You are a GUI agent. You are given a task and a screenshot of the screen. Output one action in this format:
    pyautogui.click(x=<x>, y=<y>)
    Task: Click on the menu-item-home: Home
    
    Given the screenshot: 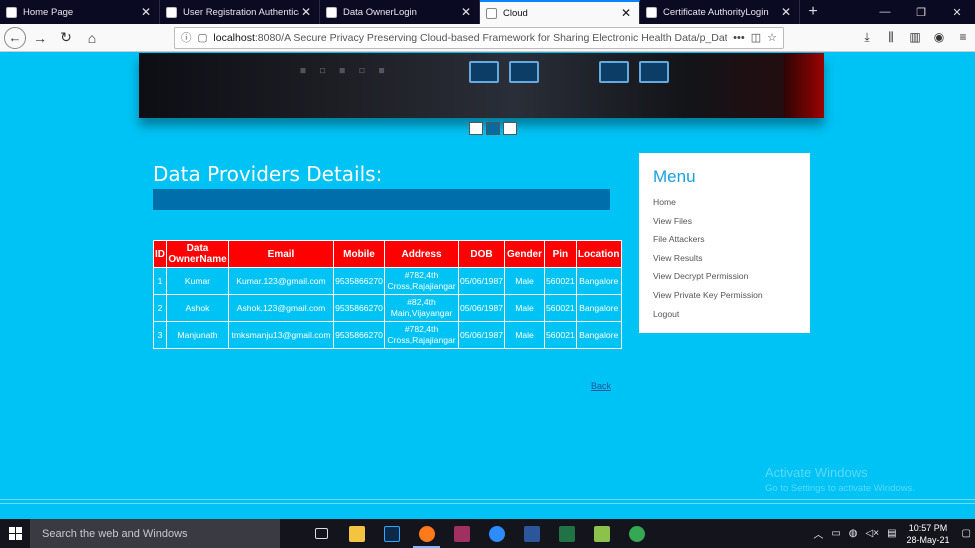 What is the action you would take?
    pyautogui.click(x=724, y=202)
    